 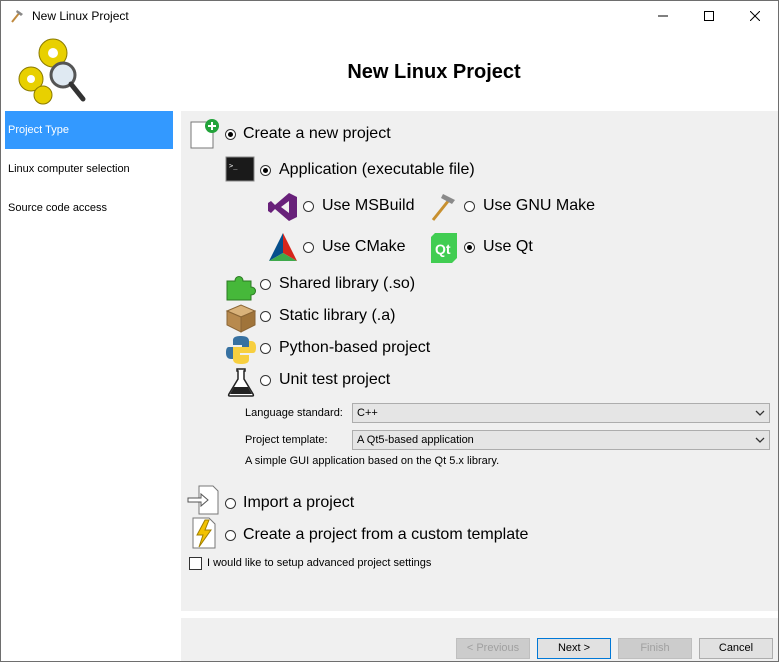 What do you see at coordinates (355, 347) in the screenshot?
I see `python-project-label: Python-based project` at bounding box center [355, 347].